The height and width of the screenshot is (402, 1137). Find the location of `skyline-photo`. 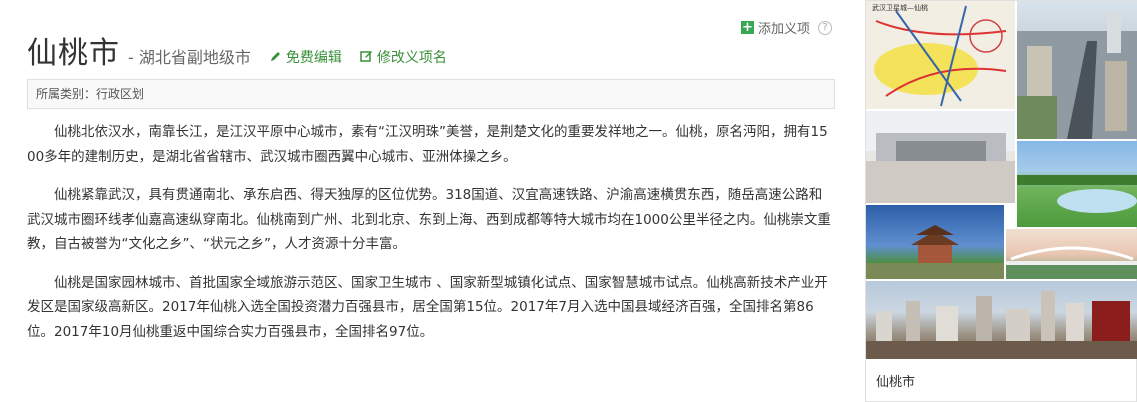

skyline-photo is located at coordinates (1001, 320).